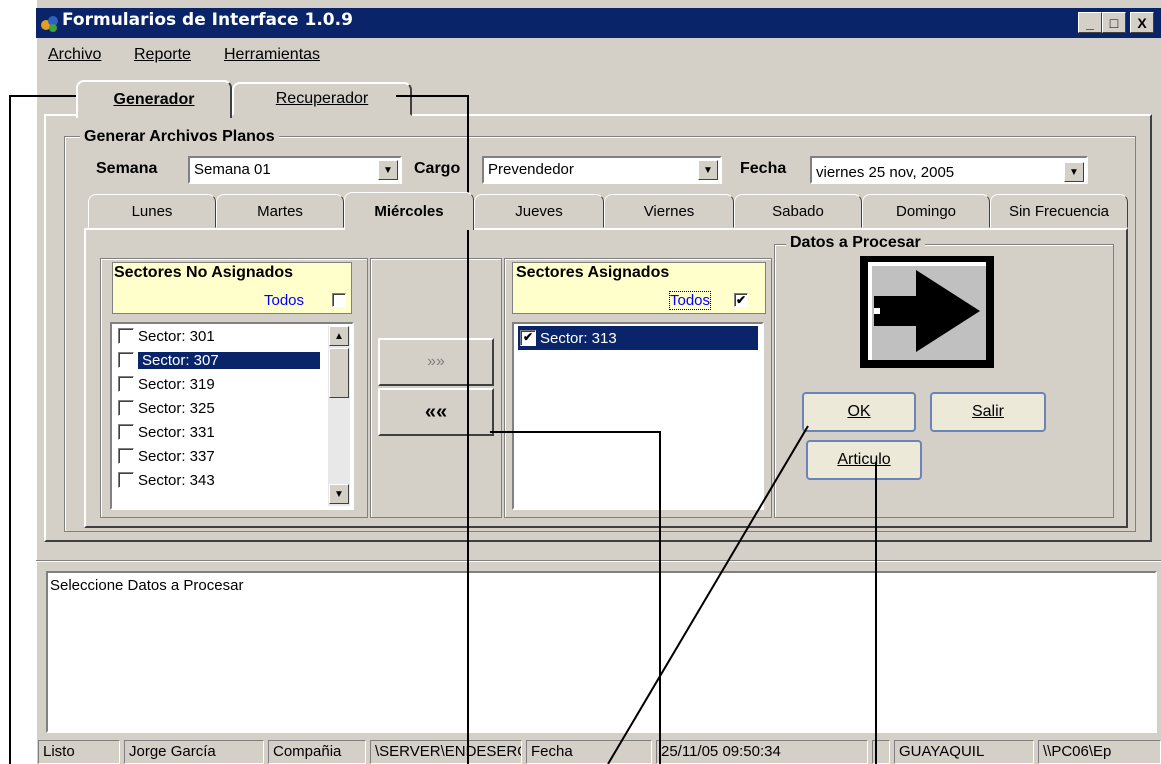 The height and width of the screenshot is (764, 1161). I want to click on list-item: Sector: 307, so click(232, 360).